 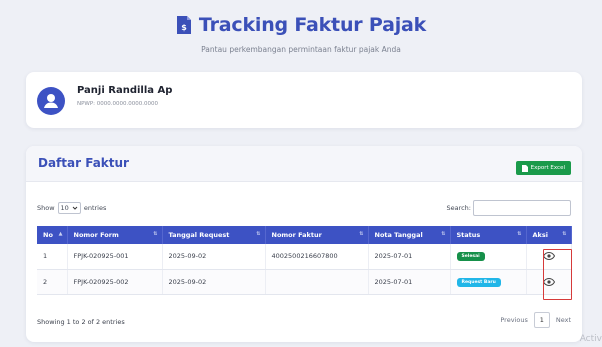 What do you see at coordinates (304, 164) in the screenshot?
I see `list-header: Daftar Faktur Export Excel` at bounding box center [304, 164].